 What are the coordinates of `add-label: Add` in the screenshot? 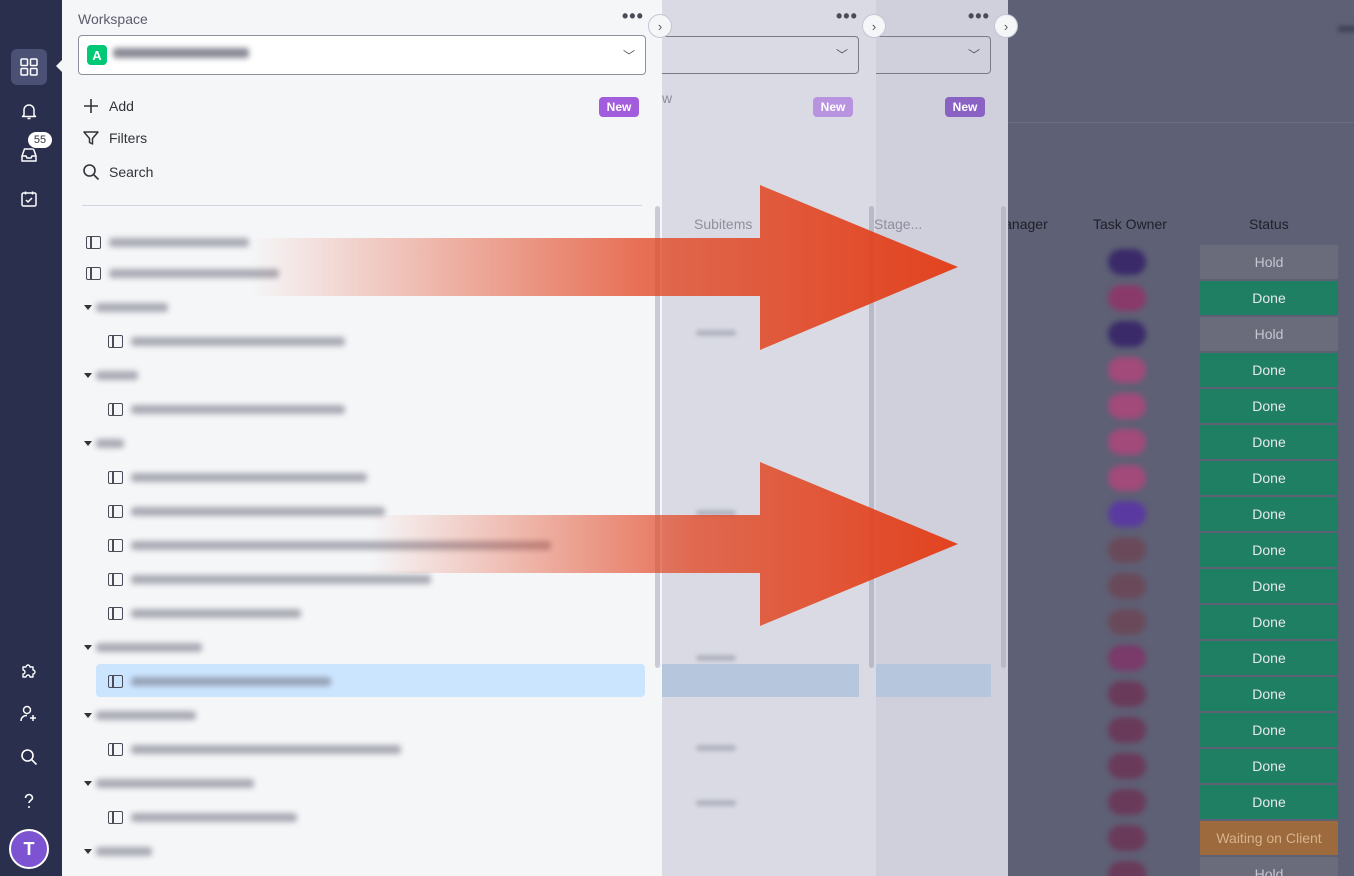 It's located at (121, 106).